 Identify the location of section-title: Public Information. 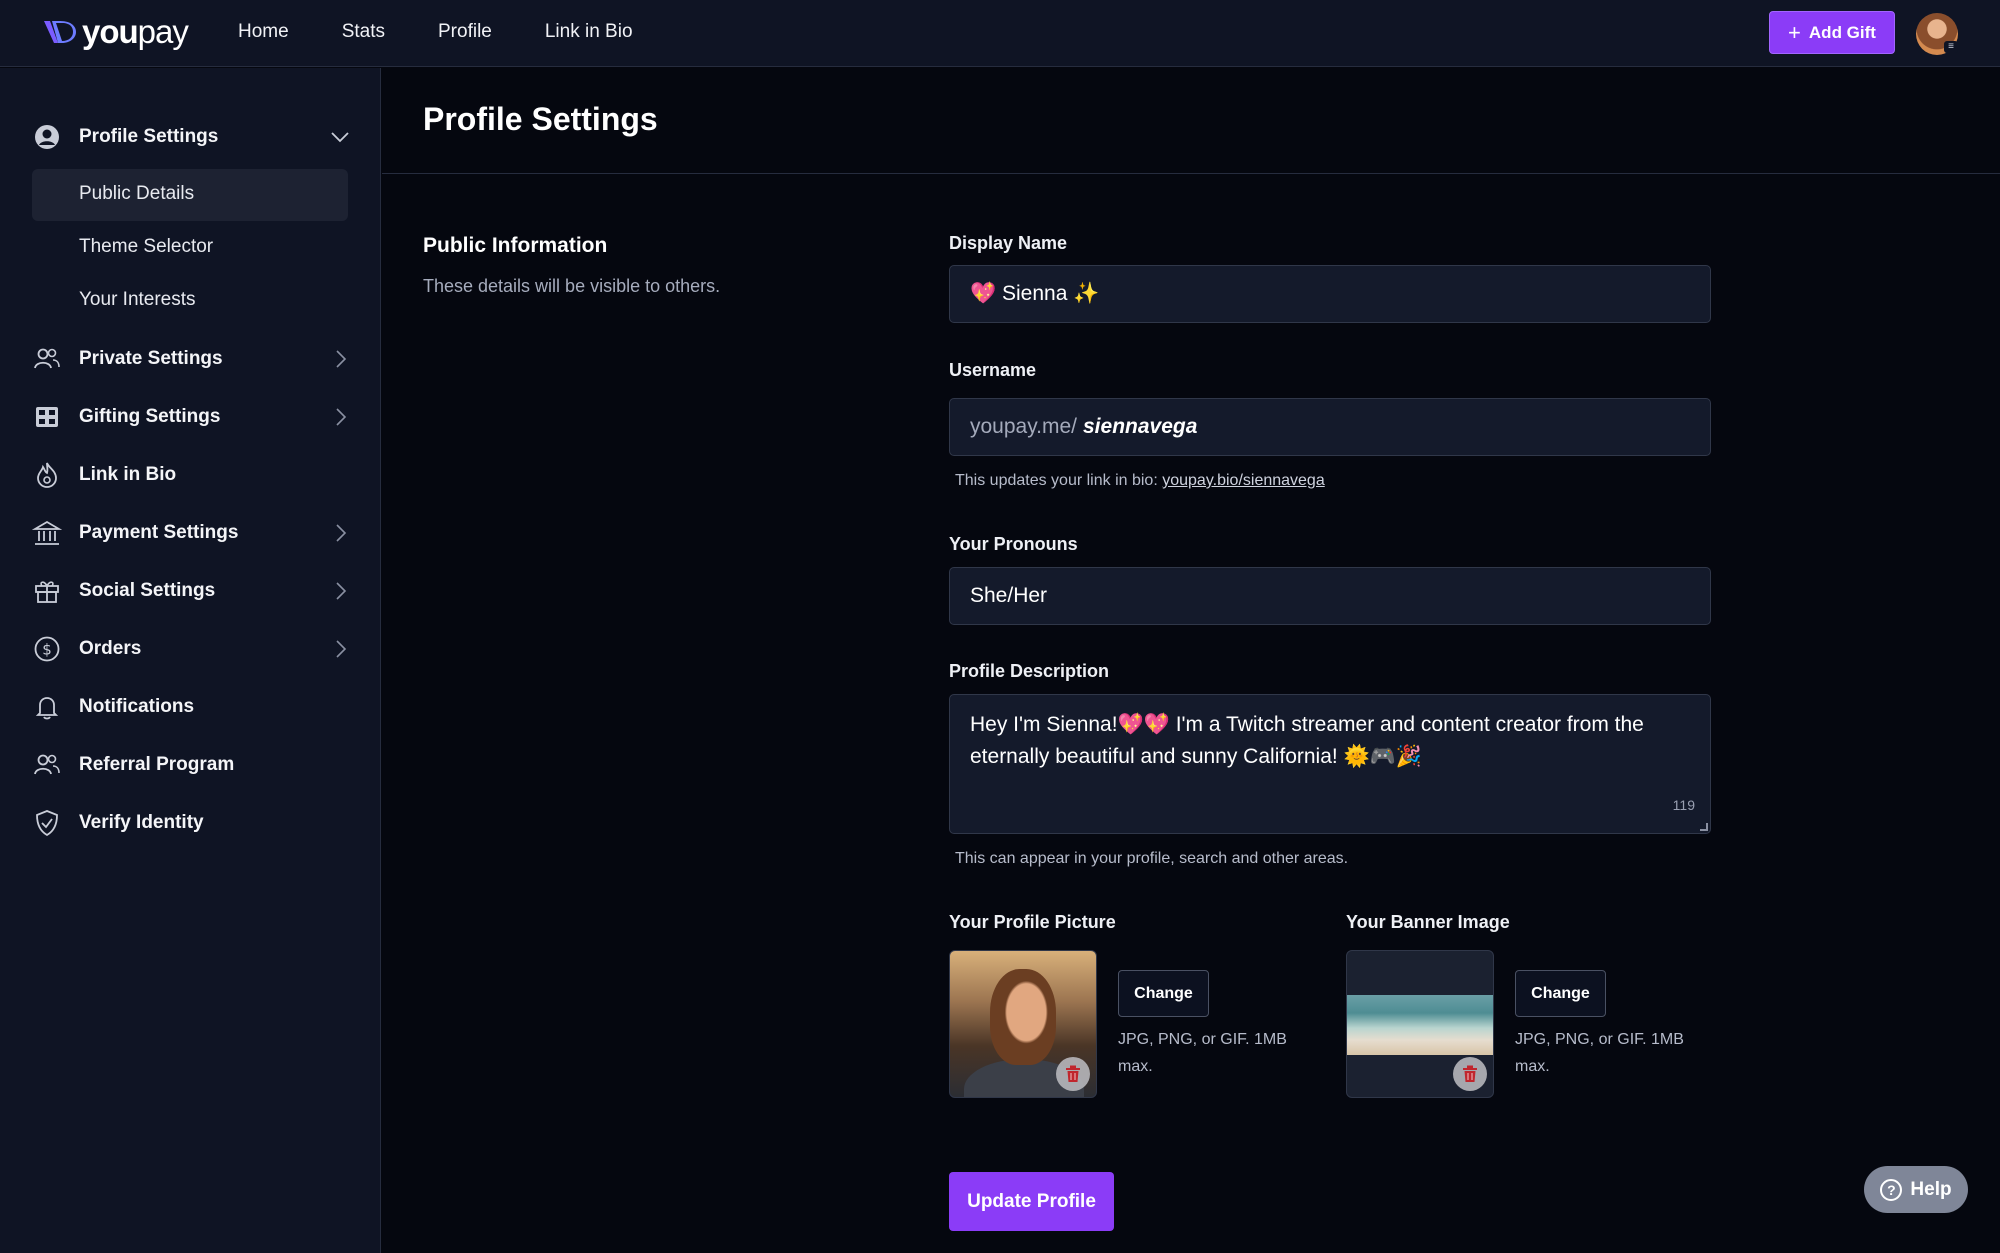
(515, 245).